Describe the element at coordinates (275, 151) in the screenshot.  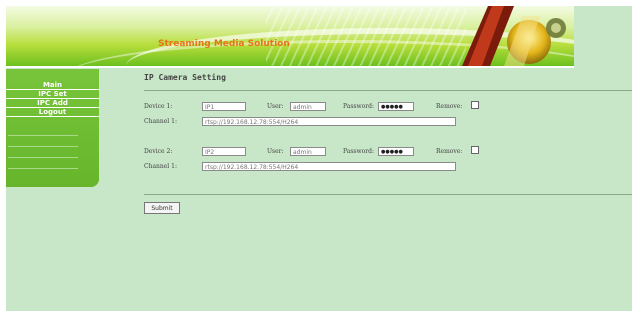
I see `device-2-user-label: User:` at that location.